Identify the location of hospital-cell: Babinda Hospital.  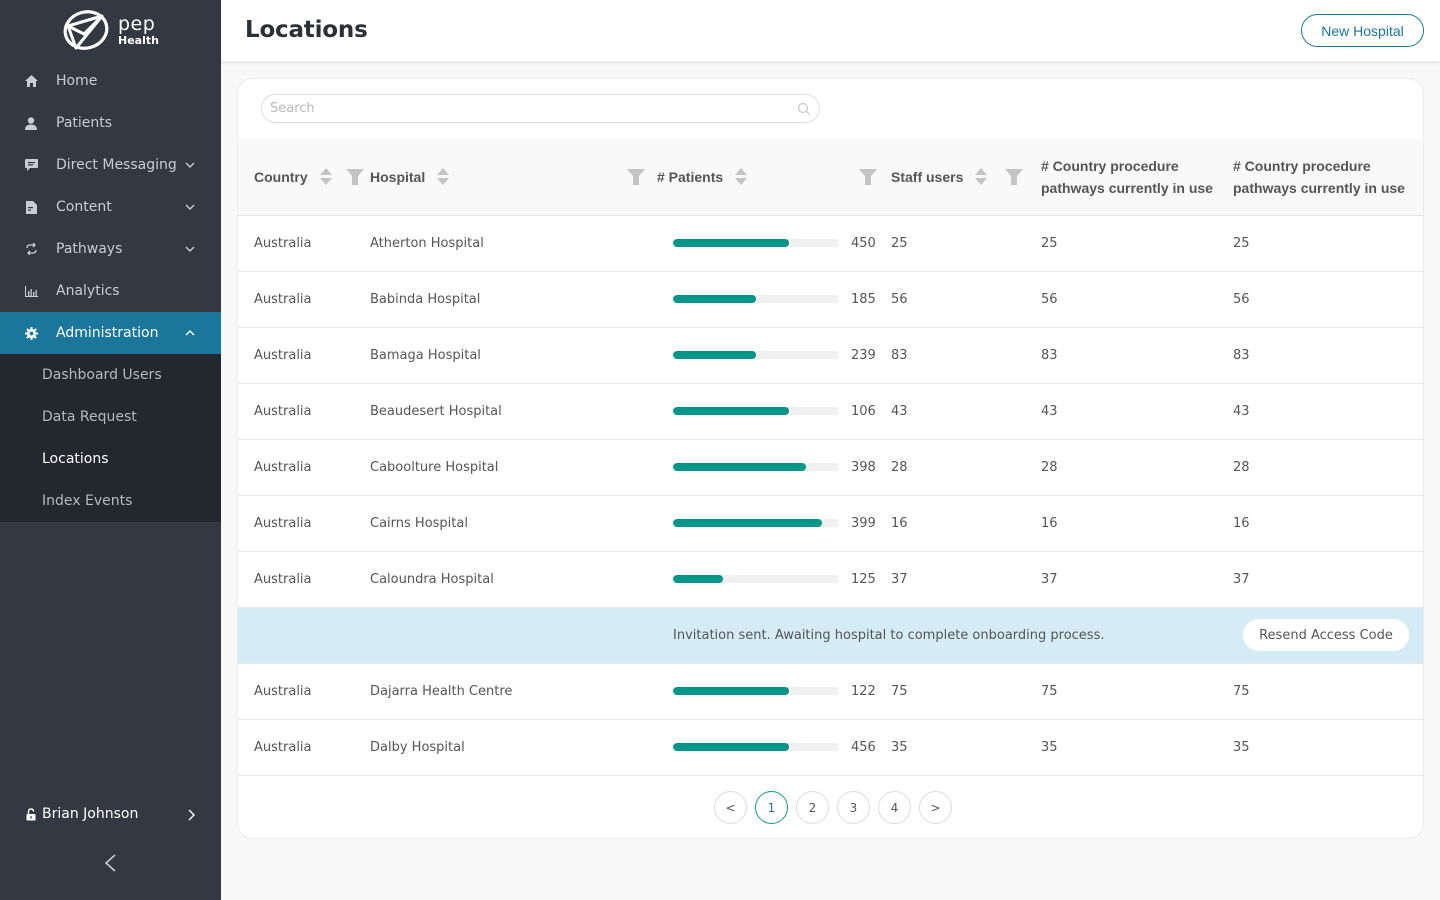
(425, 299).